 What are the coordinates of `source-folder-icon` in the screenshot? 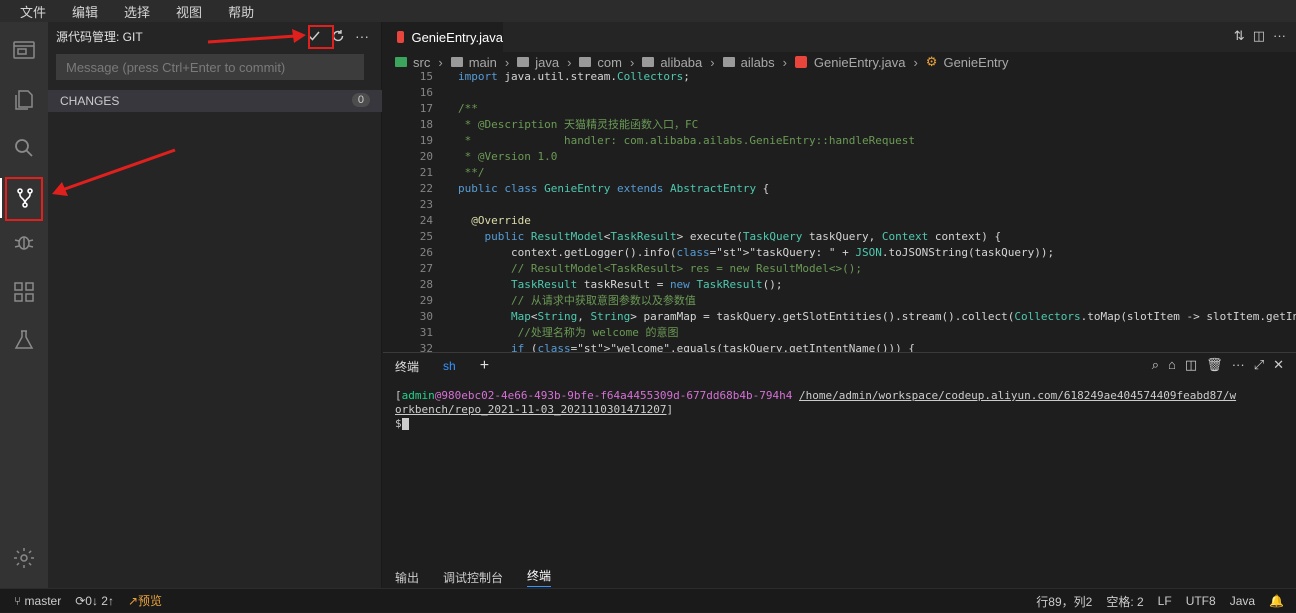 It's located at (401, 62).